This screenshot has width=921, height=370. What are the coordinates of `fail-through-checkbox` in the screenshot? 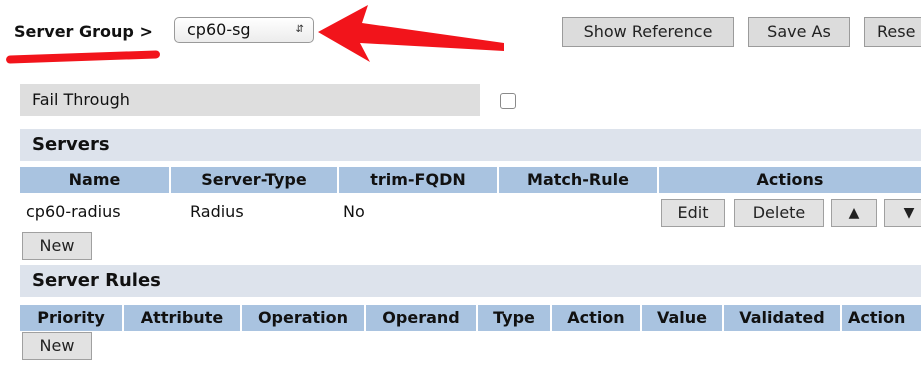 It's located at (508, 101).